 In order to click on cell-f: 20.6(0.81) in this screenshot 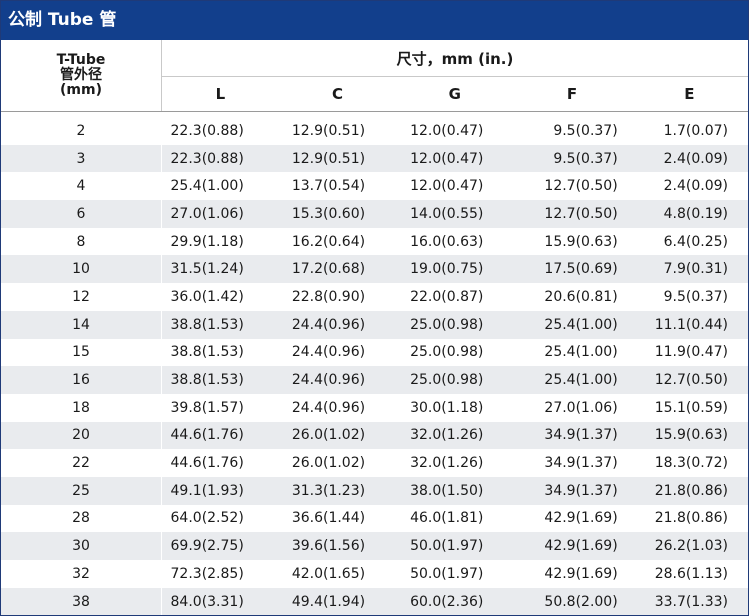, I will do `click(581, 296)`.